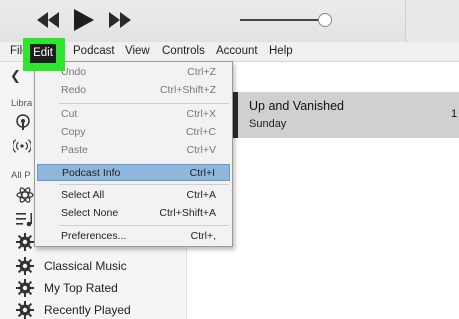 The height and width of the screenshot is (319, 459). What do you see at coordinates (268, 124) in the screenshot?
I see `episode-subtitle: Sunday` at bounding box center [268, 124].